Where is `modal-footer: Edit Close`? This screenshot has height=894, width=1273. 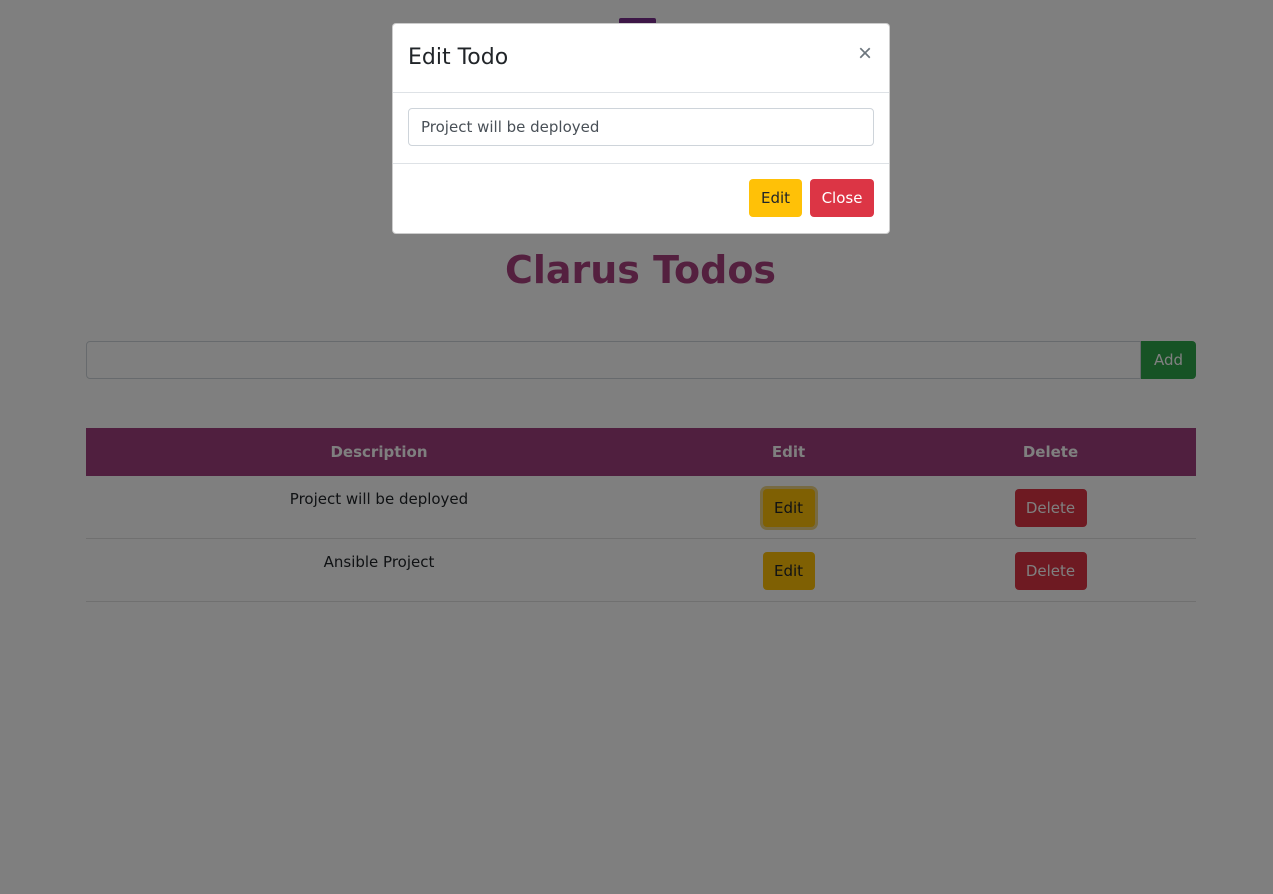 modal-footer: Edit Close is located at coordinates (641, 199).